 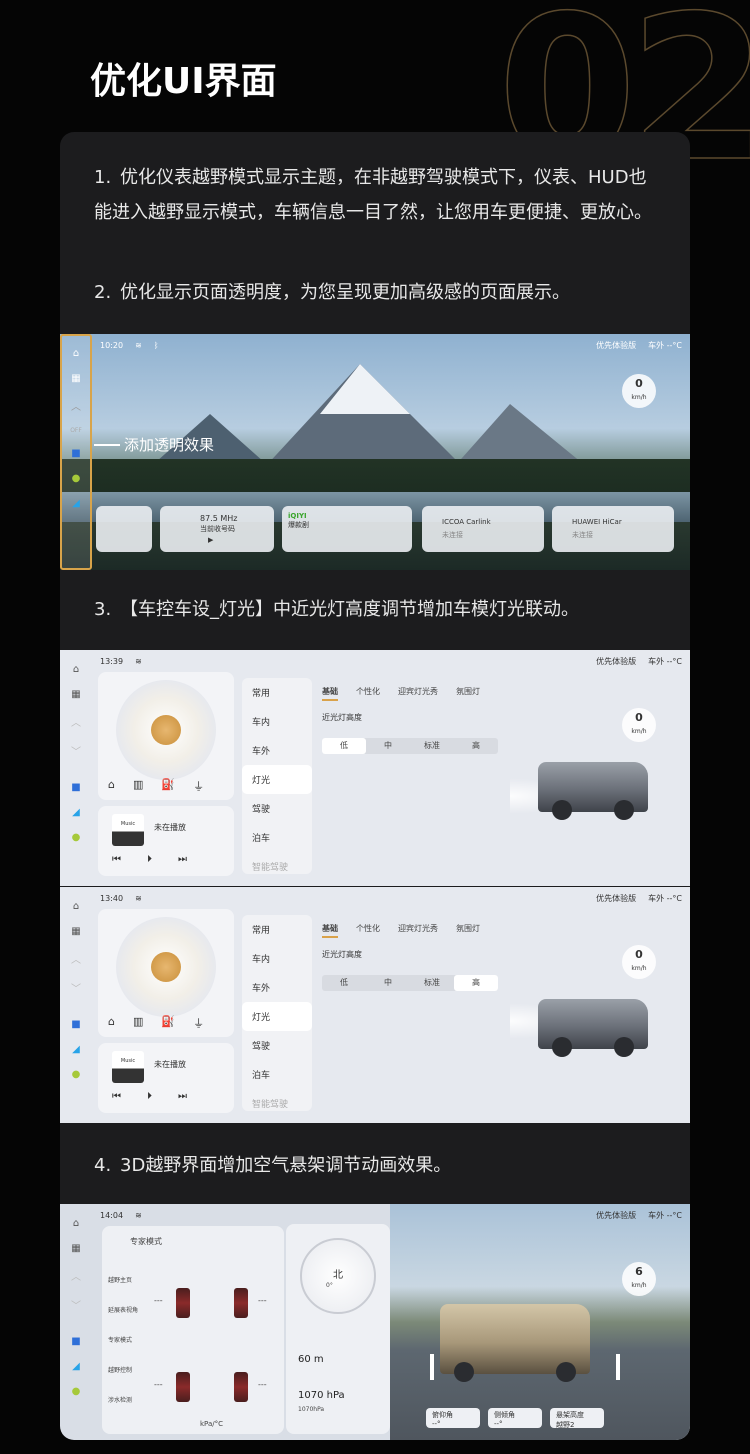 What do you see at coordinates (241, 1387) in the screenshot?
I see `wheel-rear-right` at bounding box center [241, 1387].